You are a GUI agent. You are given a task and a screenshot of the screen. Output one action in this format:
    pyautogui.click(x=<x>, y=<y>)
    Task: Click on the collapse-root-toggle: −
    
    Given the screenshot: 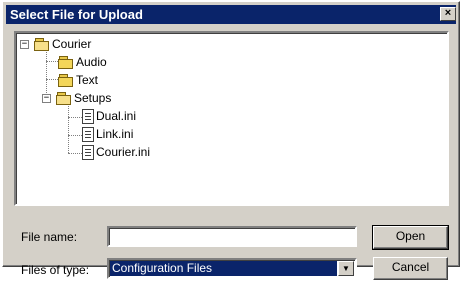 What is the action you would take?
    pyautogui.click(x=24, y=44)
    